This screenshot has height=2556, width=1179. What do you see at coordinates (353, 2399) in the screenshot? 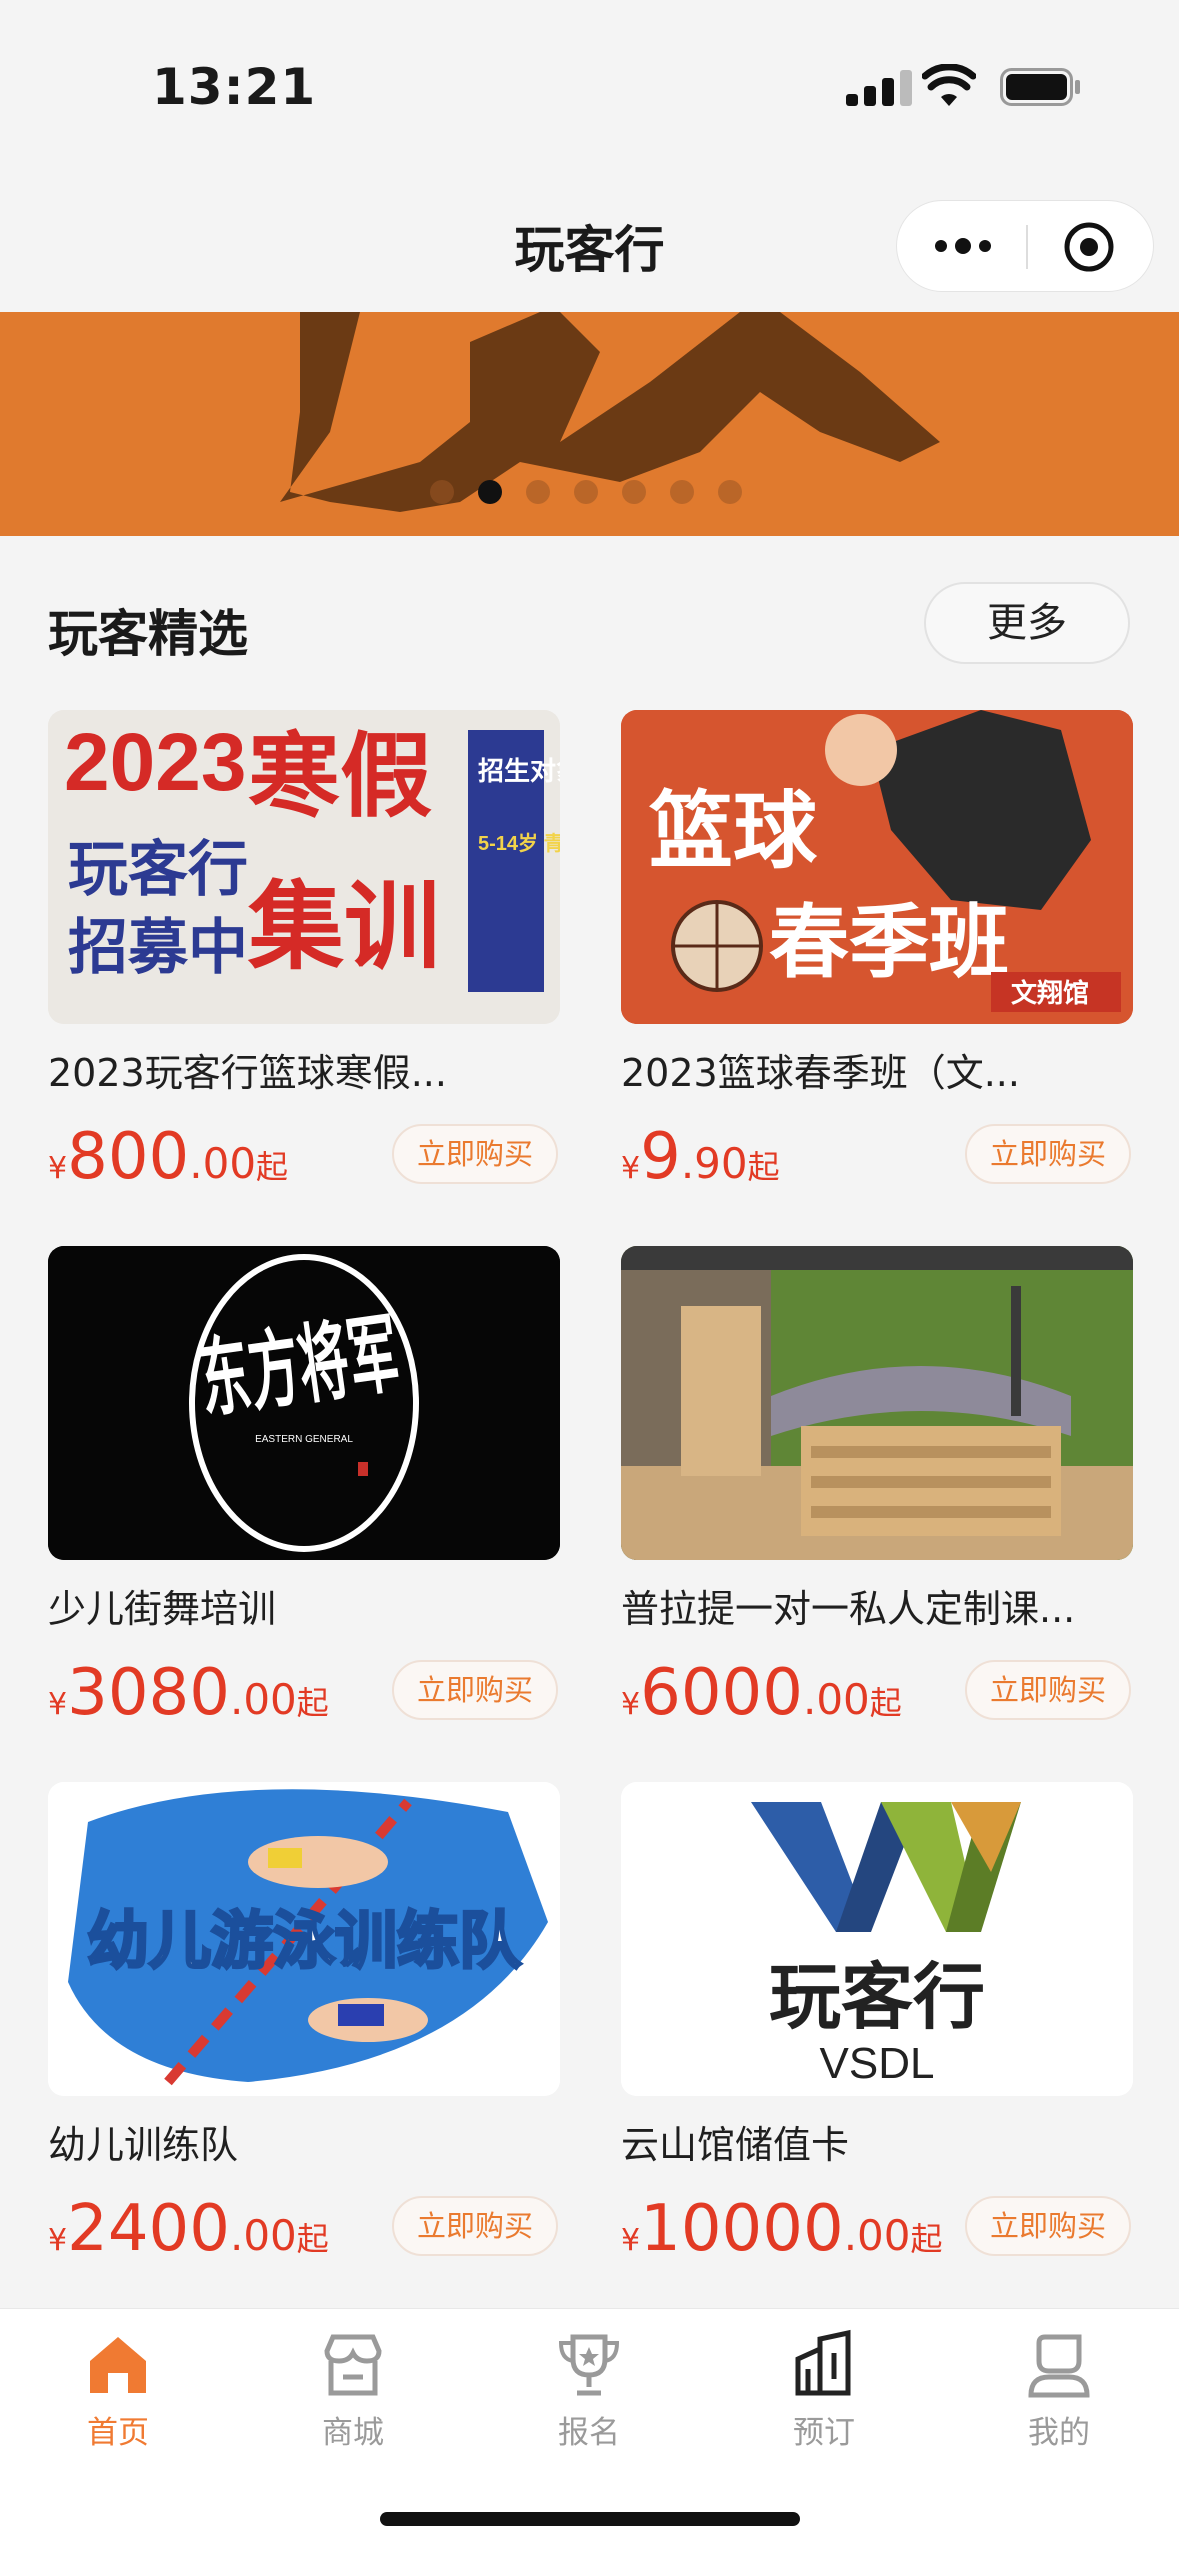
I see `tab-shop: 商城` at bounding box center [353, 2399].